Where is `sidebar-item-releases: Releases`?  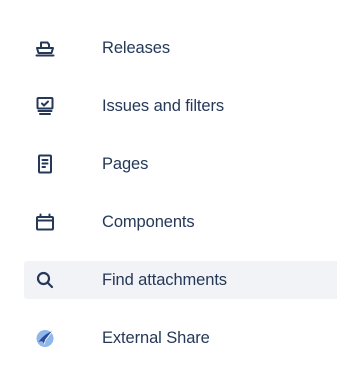 sidebar-item-releases: Releases is located at coordinates (180, 48).